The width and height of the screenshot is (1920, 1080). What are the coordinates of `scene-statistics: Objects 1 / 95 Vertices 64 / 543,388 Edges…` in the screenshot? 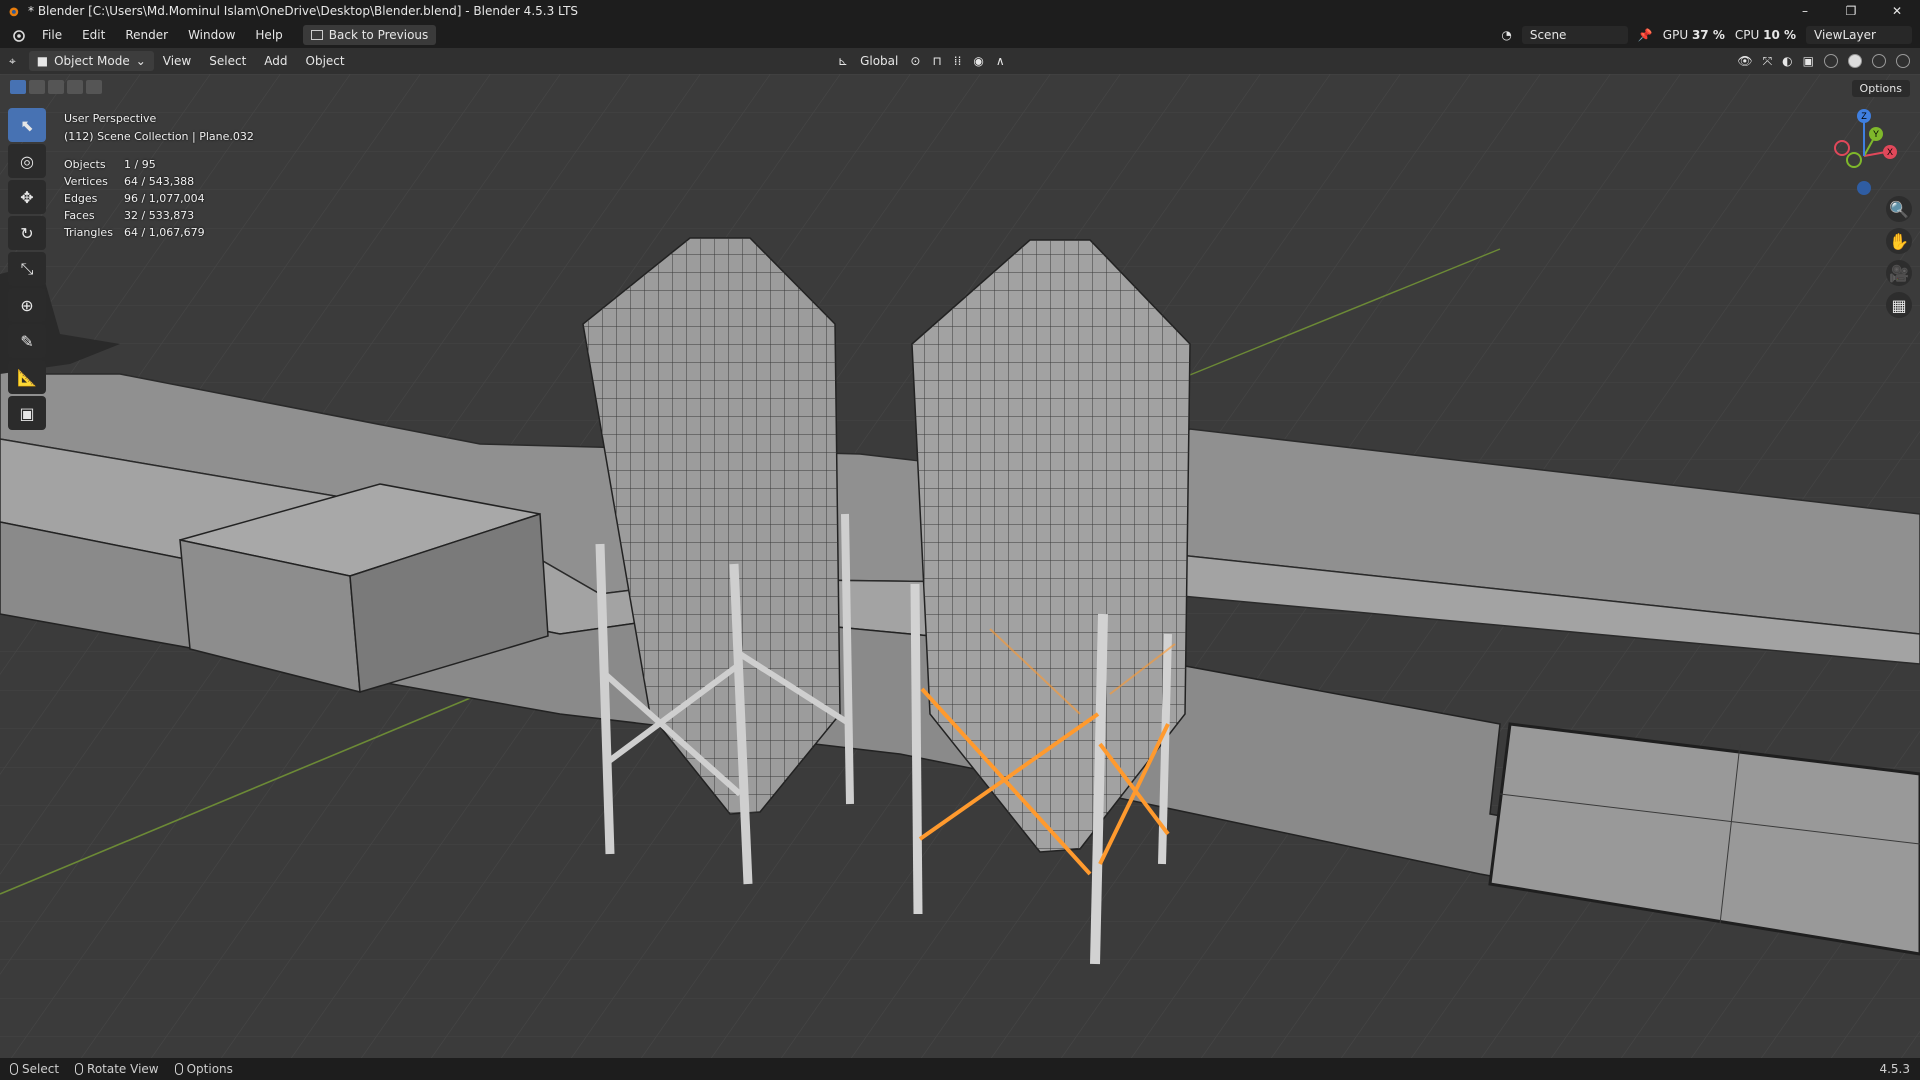 It's located at (159, 198).